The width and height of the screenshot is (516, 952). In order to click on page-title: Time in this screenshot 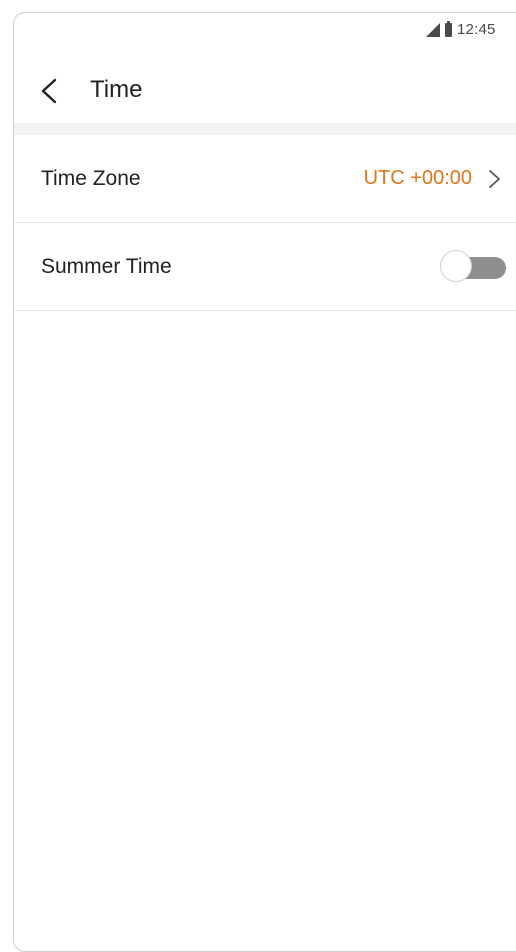, I will do `click(116, 89)`.